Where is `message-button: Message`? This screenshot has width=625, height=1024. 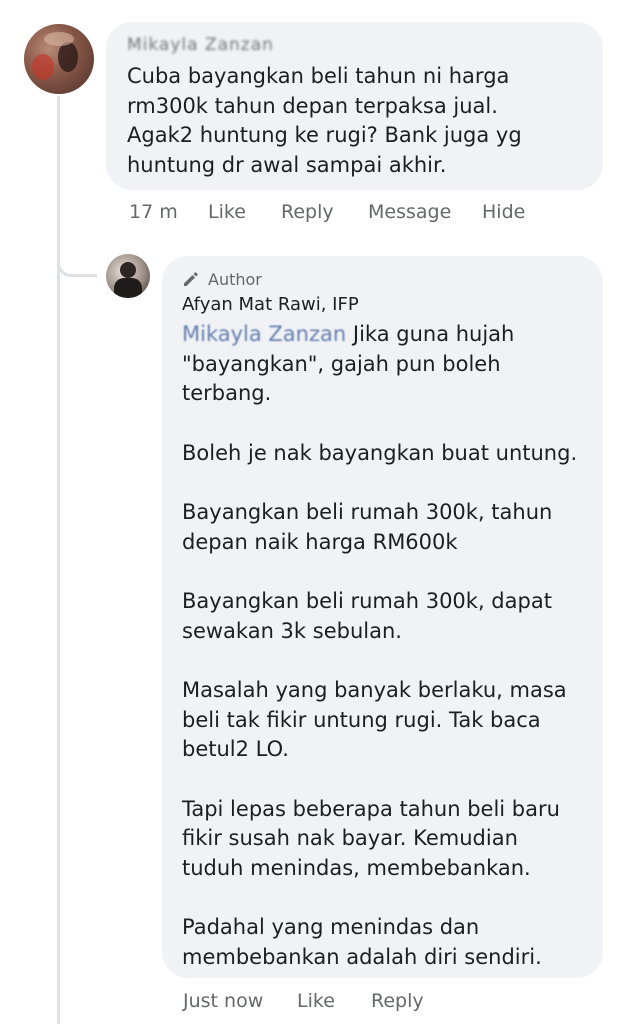 message-button: Message is located at coordinates (425, 212).